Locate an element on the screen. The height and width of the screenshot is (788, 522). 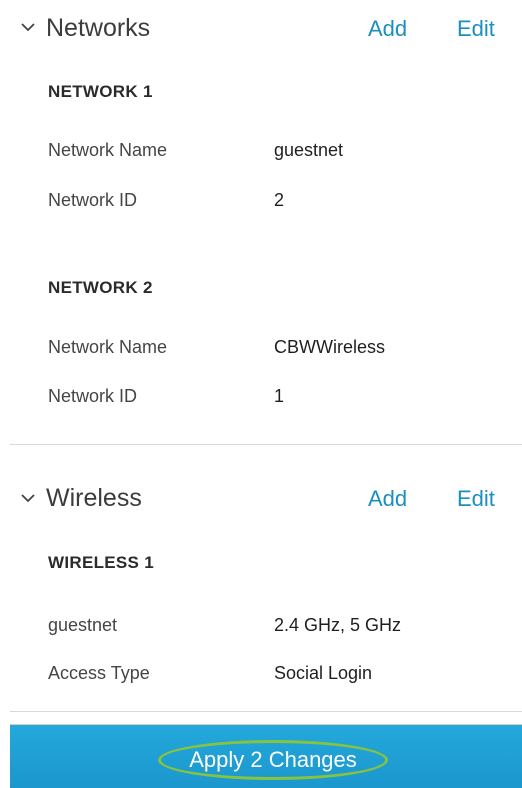
apply-changes-button: Apply 2 Changes is located at coordinates (266, 756).